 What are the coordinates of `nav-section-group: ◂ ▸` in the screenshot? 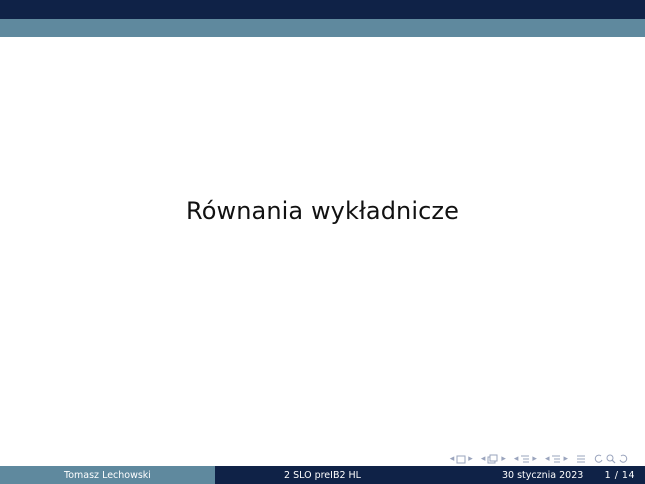 It's located at (525, 459).